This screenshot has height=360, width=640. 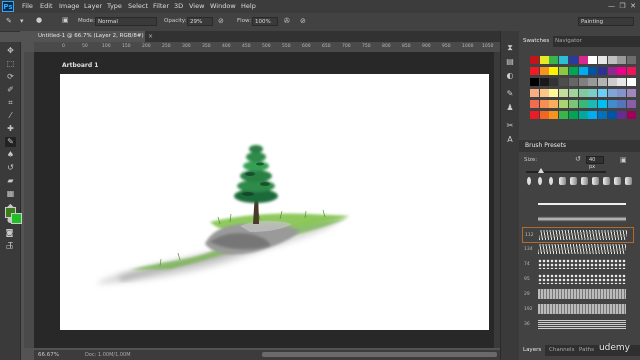 What do you see at coordinates (126, 21) in the screenshot?
I see `mode-select: Normal` at bounding box center [126, 21].